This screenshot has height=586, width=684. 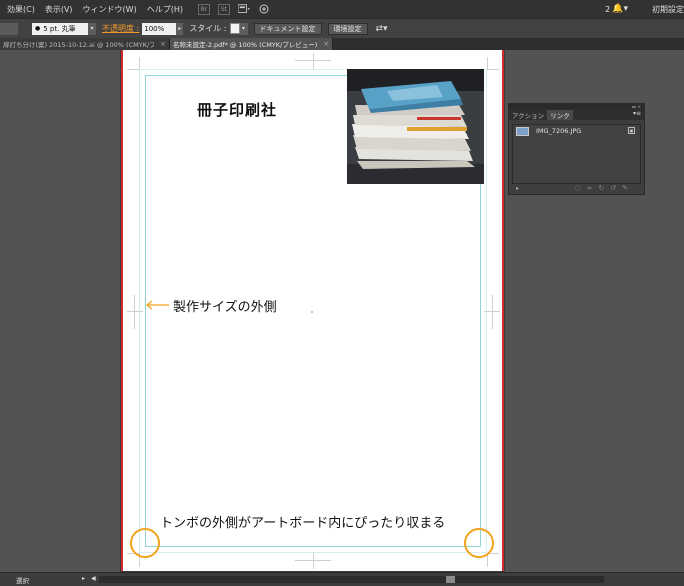 I want to click on document-title-text: 冊子印刷社, so click(x=237, y=109).